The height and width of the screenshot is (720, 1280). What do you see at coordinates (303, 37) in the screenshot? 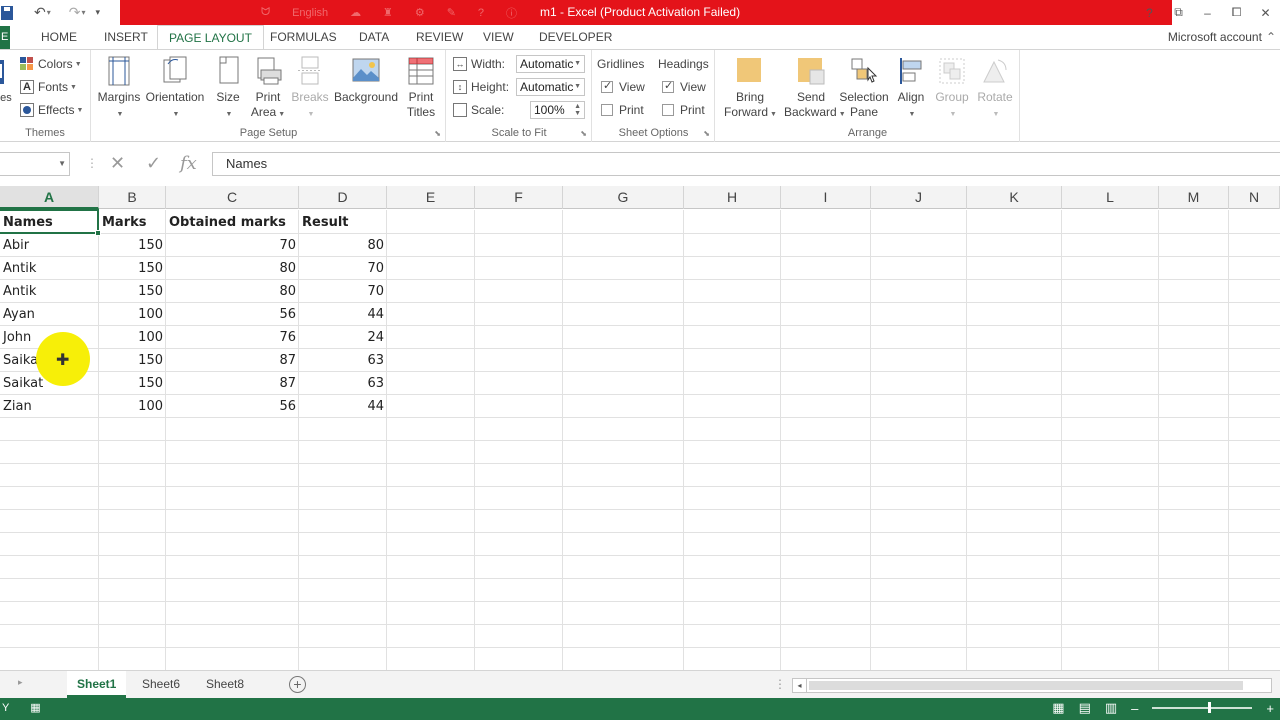
I see `tab-formulas: FORMULAS` at bounding box center [303, 37].